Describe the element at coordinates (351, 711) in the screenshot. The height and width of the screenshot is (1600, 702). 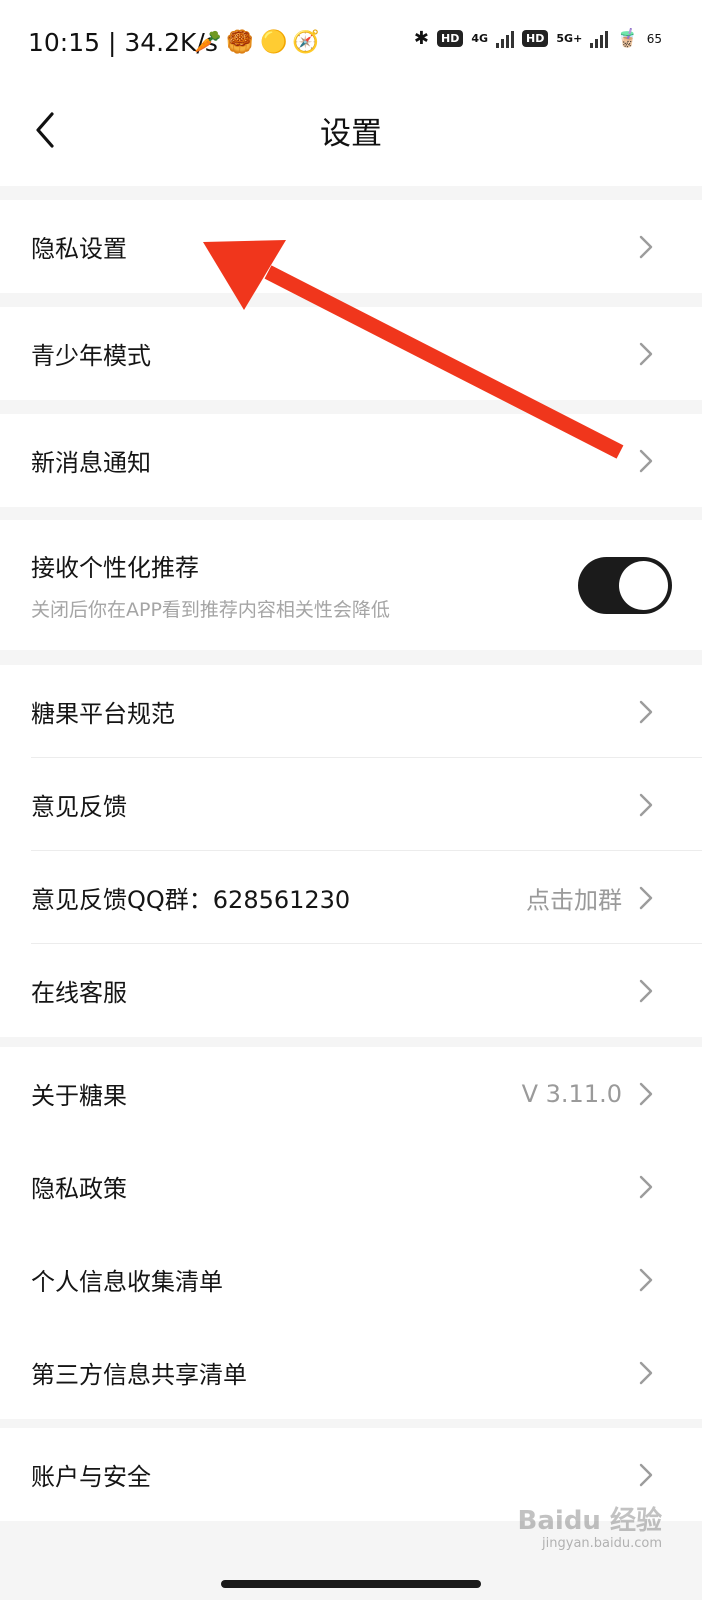
I see `platform-rules-row: 糖果平台规范` at that location.